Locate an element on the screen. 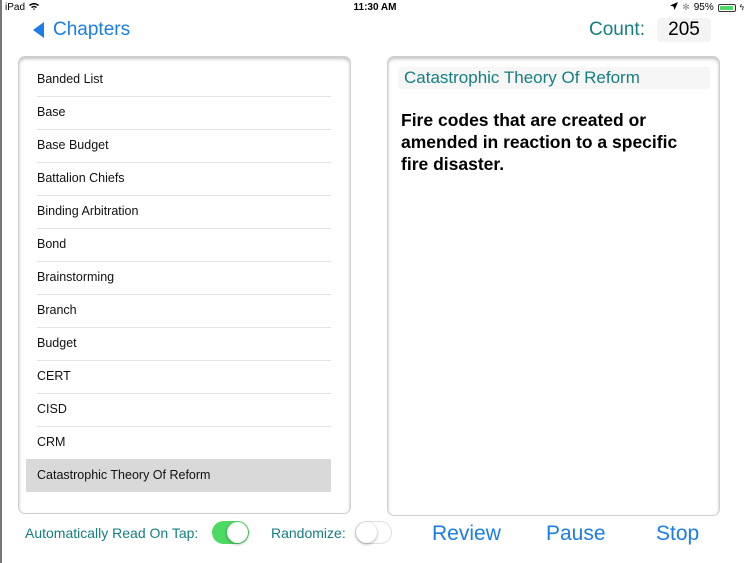 The width and height of the screenshot is (750, 563). count-value: 205 is located at coordinates (684, 30).